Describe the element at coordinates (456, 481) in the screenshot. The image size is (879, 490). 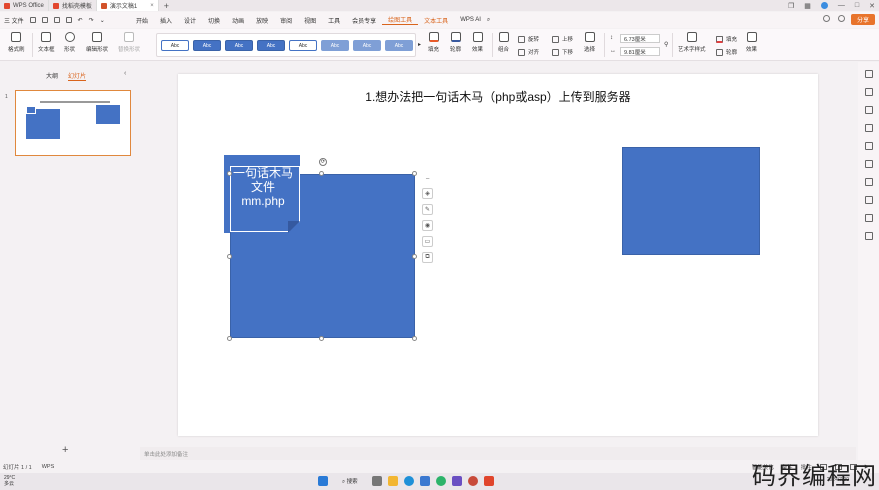
I see `app-icon` at that location.